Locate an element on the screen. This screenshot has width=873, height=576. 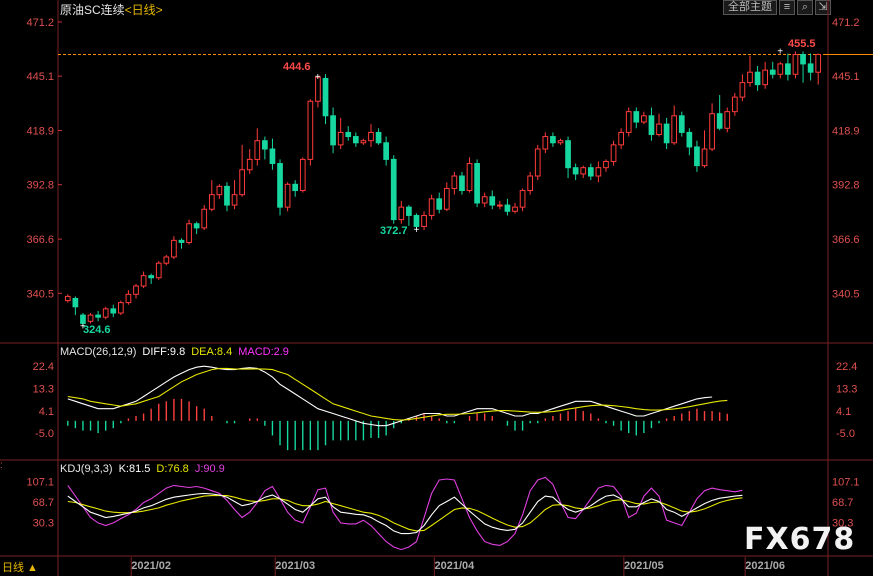
kdj-chart is located at coordinates (405, 513).